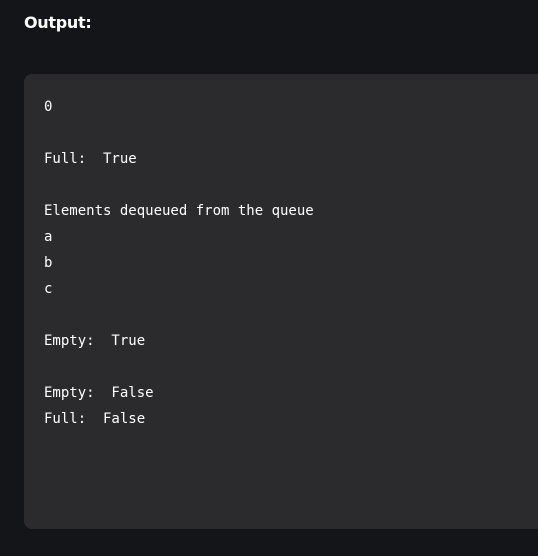 Image resolution: width=538 pixels, height=556 pixels. What do you see at coordinates (179, 211) in the screenshot?
I see `output-line: Elements dequeued from the queue` at bounding box center [179, 211].